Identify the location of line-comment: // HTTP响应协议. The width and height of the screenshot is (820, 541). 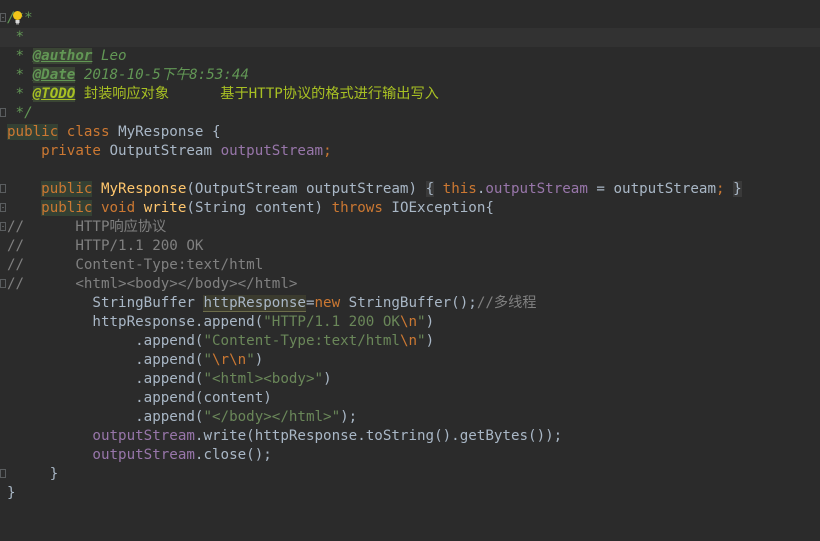
(87, 227).